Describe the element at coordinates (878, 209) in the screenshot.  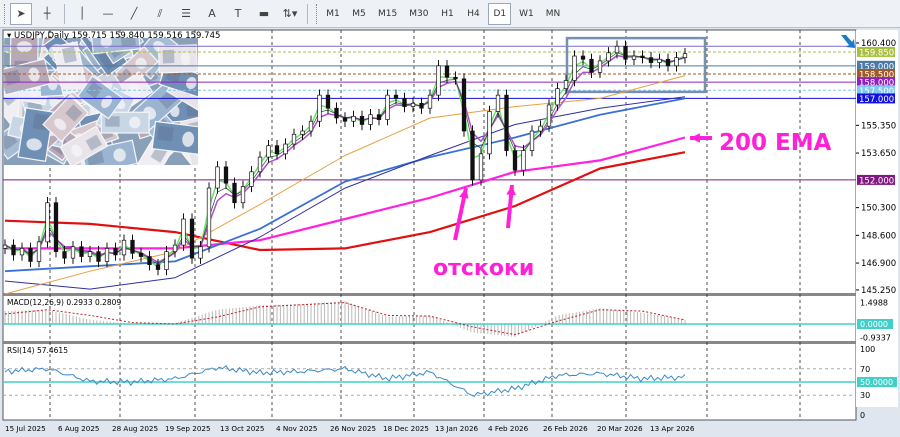
I see `y-tick-label: 150.300` at that location.